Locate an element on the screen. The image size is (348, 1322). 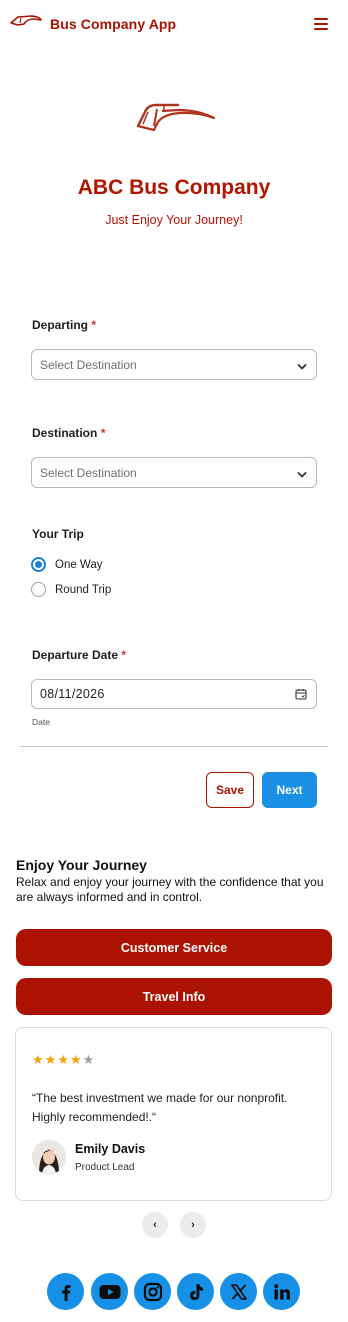
linkedin-icon is located at coordinates (281, 1291).